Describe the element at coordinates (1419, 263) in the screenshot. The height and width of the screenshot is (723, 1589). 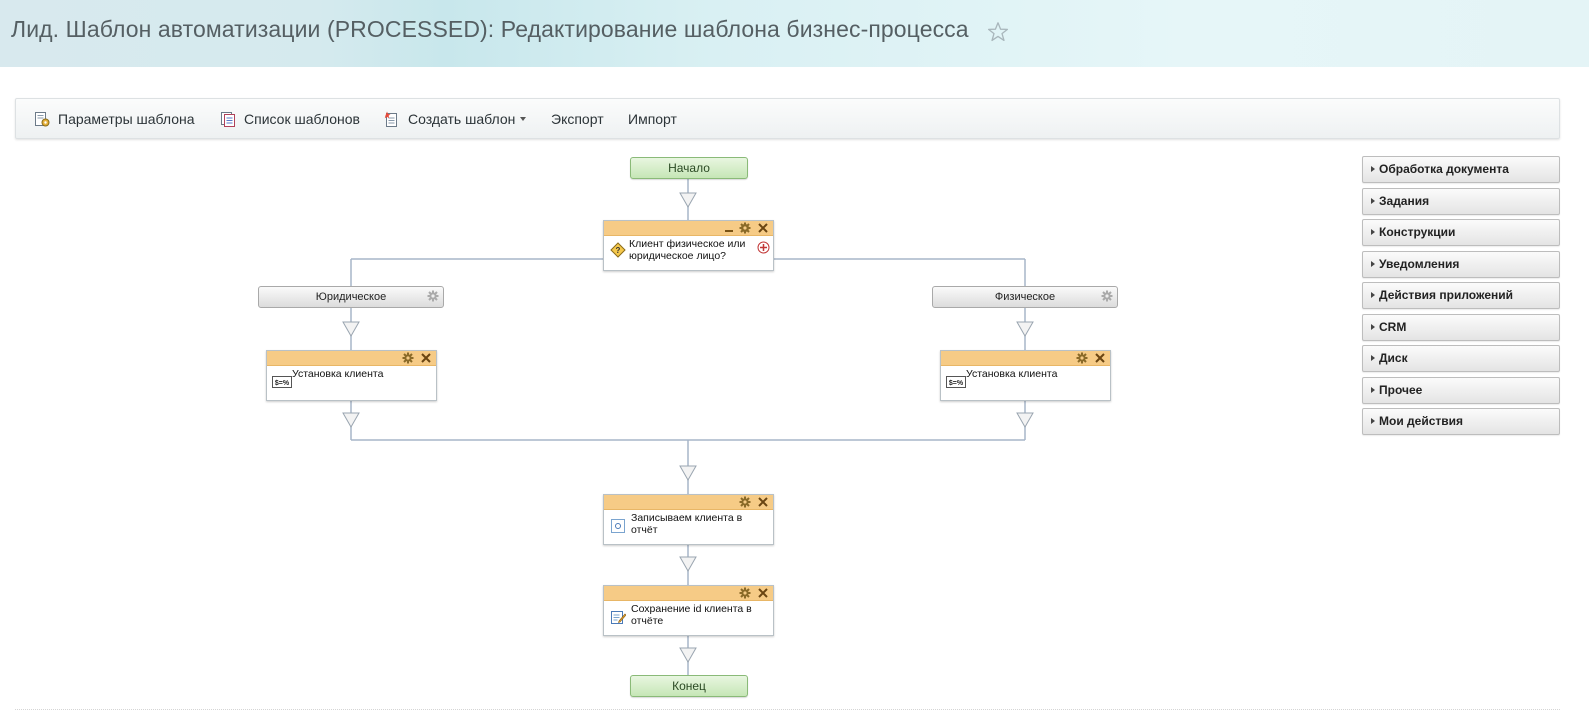
I see `panel-item-label: Уведомления` at that location.